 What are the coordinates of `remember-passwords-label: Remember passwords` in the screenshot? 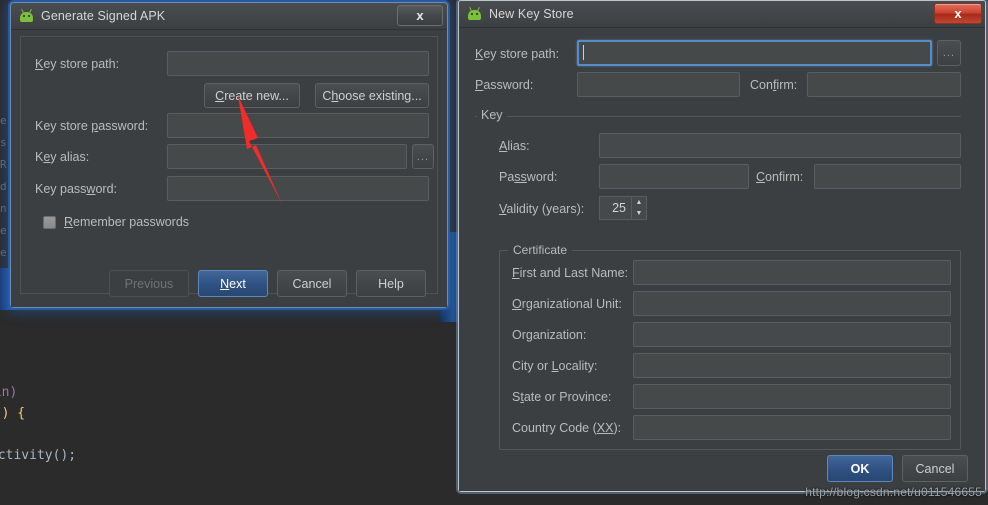 It's located at (127, 222).